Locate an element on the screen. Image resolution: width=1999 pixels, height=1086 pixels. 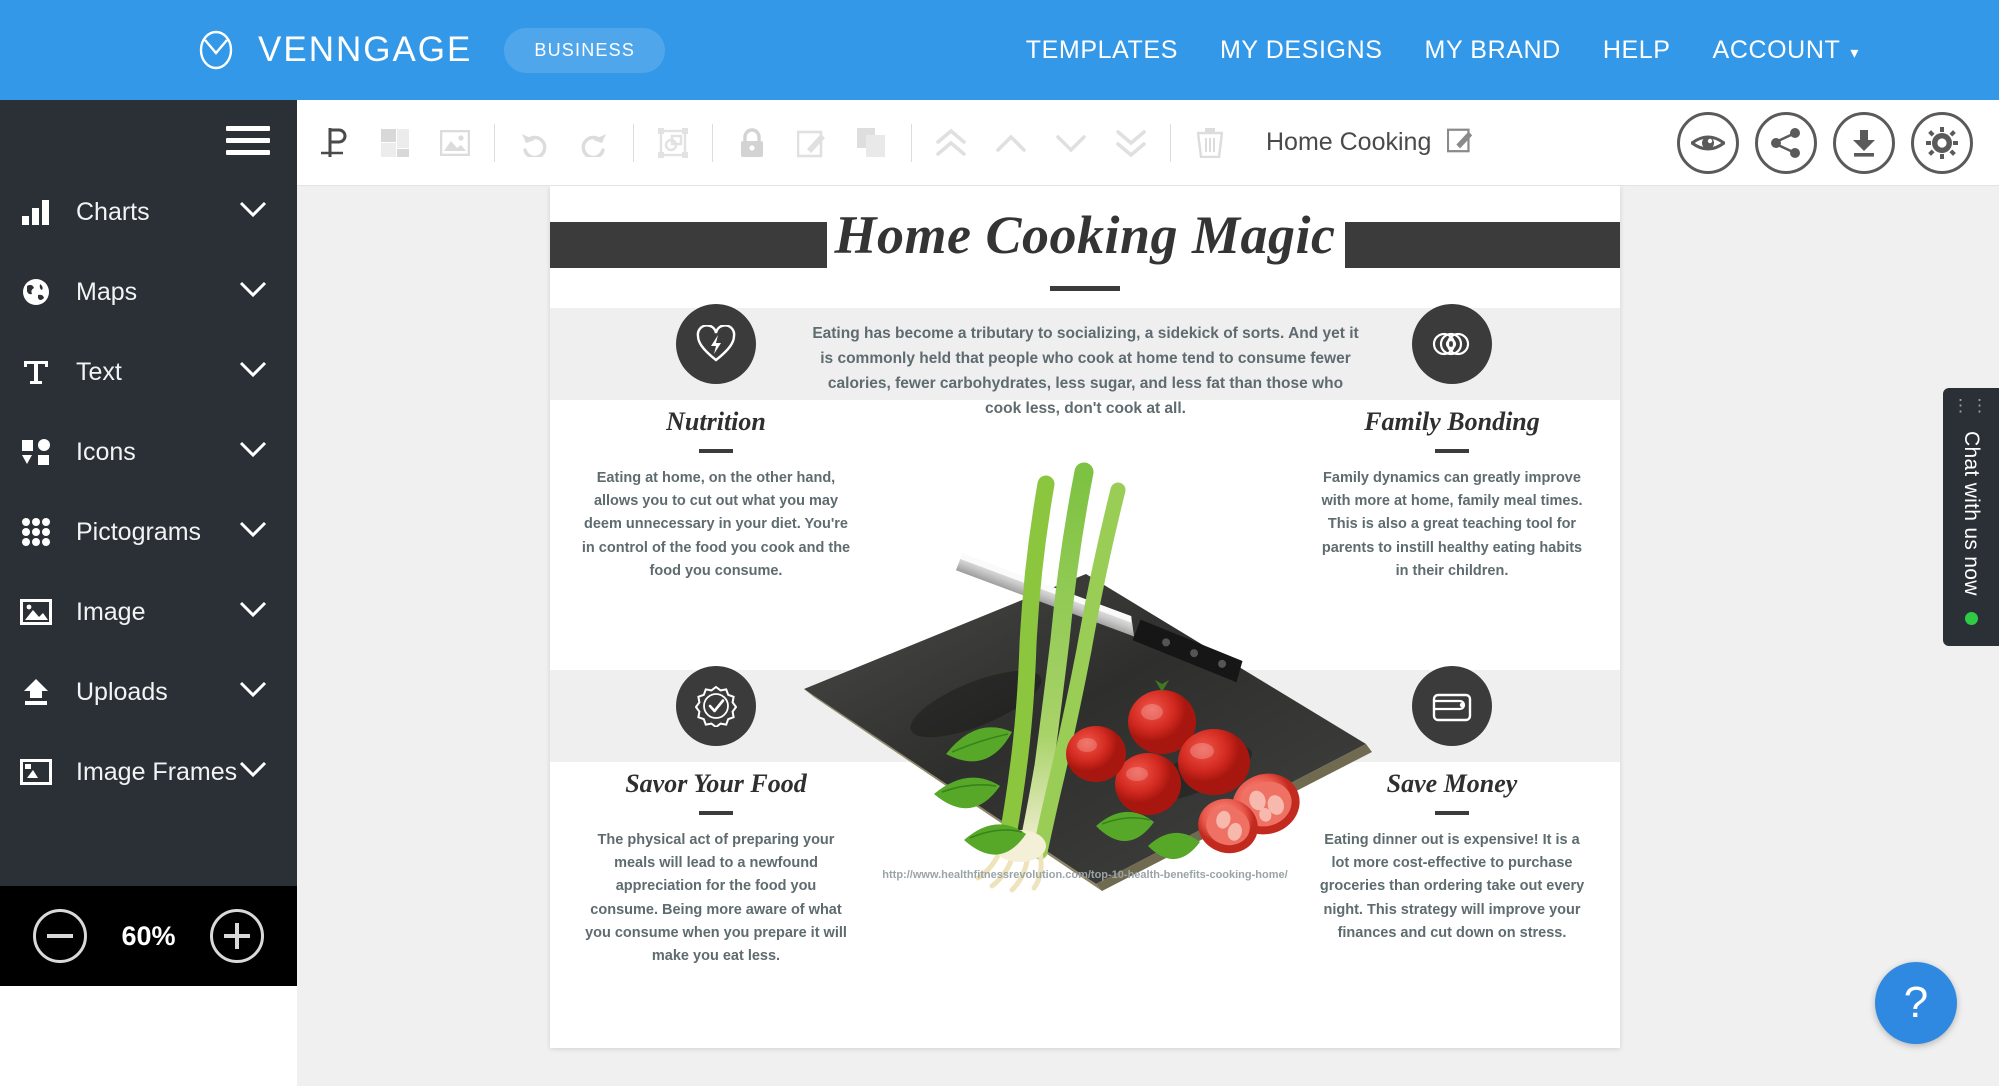
sidebar-item-pictograms: Pictograms is located at coordinates (148, 532).